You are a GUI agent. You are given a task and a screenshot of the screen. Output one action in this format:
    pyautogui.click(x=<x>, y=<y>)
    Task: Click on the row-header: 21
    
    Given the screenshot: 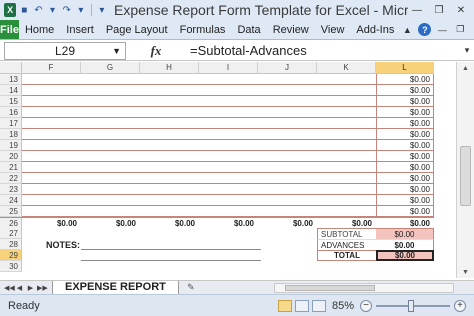 What is the action you would take?
    pyautogui.click(x=11, y=167)
    